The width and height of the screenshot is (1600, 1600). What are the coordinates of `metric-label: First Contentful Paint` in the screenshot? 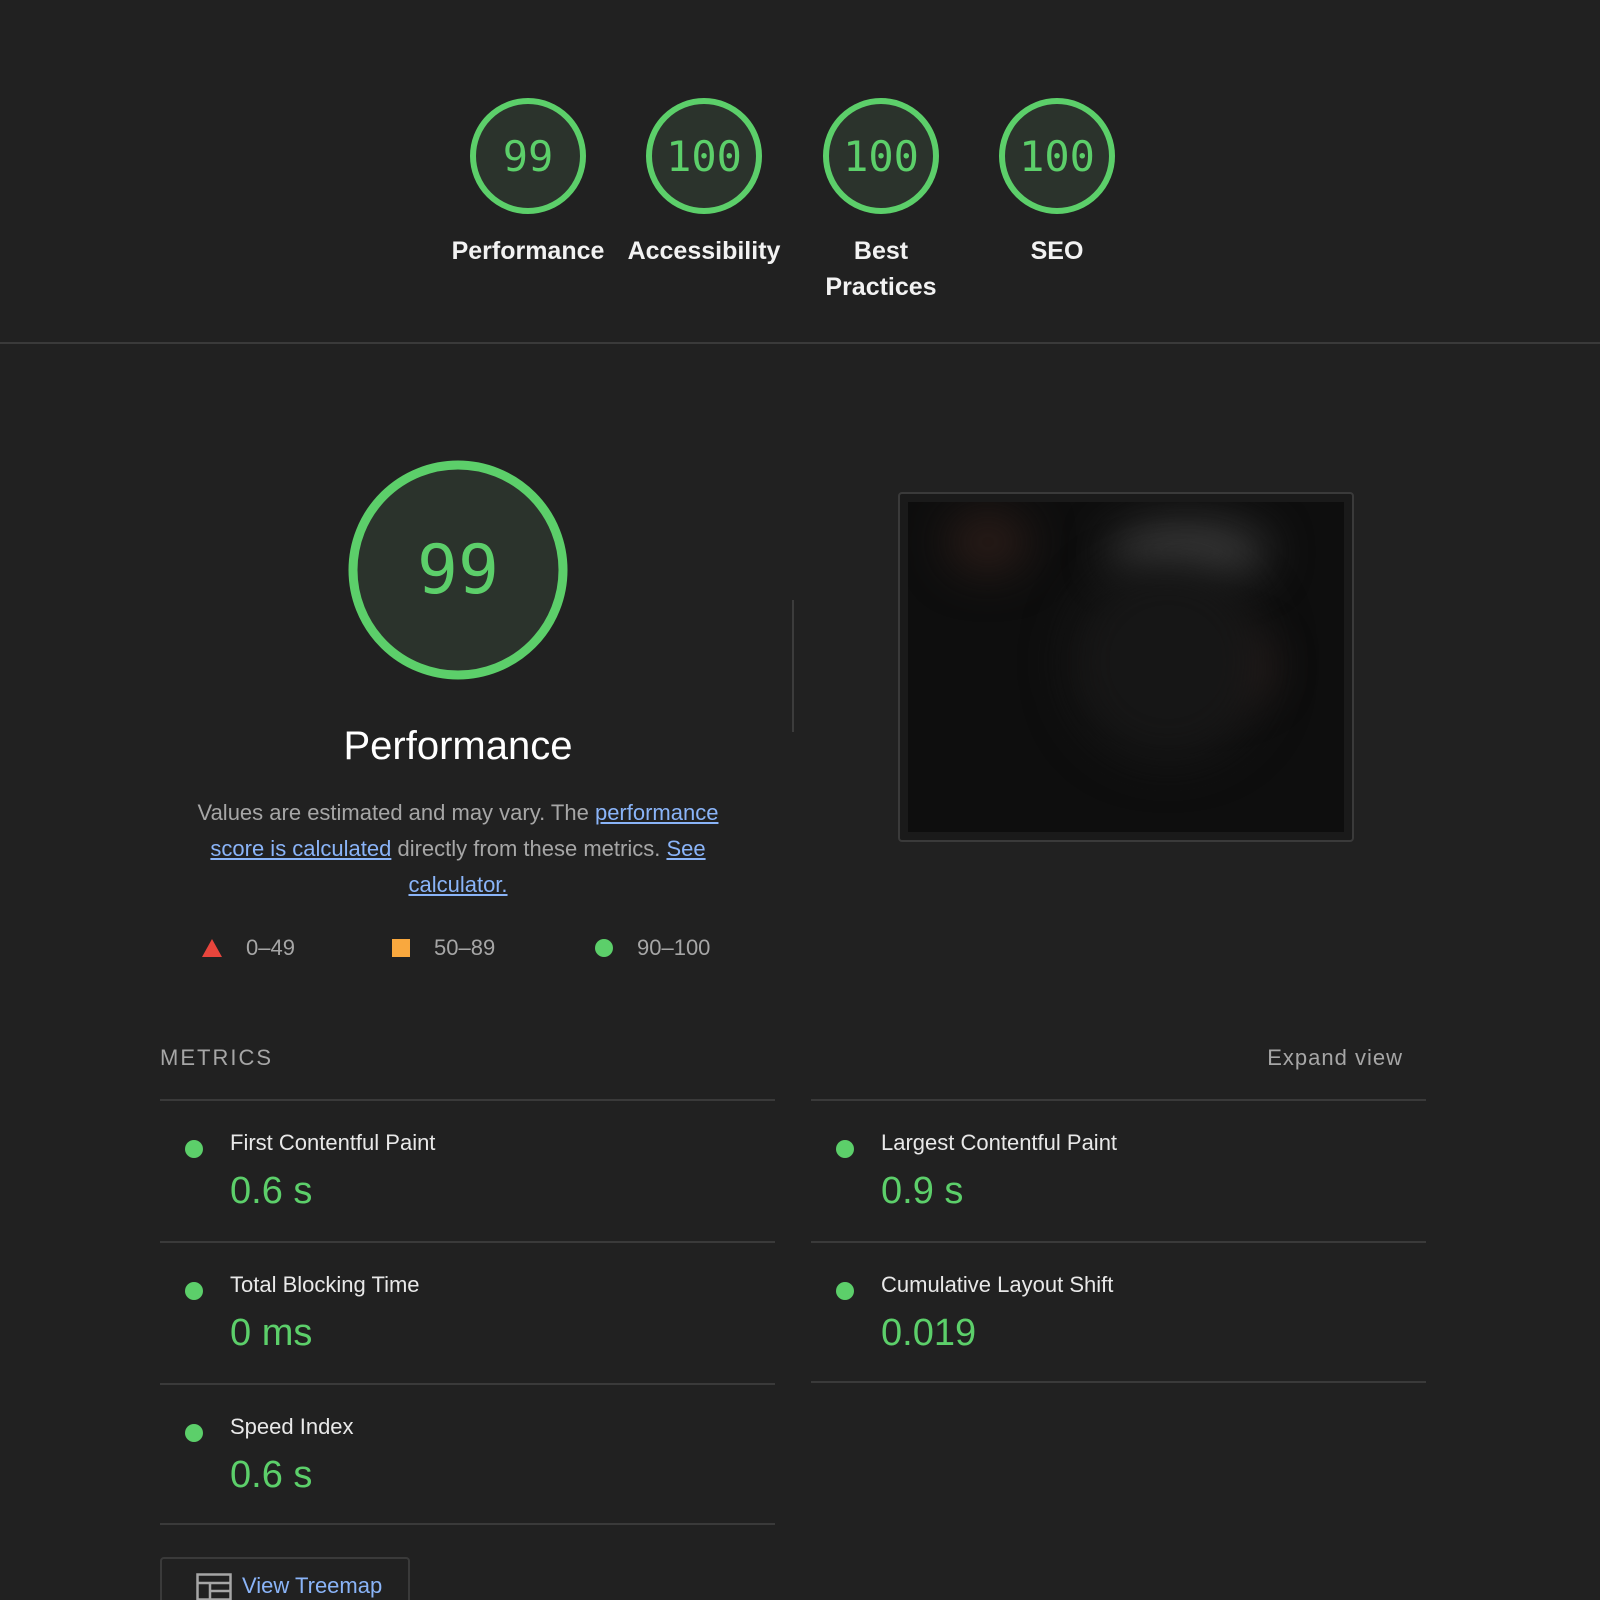 It's located at (333, 1142).